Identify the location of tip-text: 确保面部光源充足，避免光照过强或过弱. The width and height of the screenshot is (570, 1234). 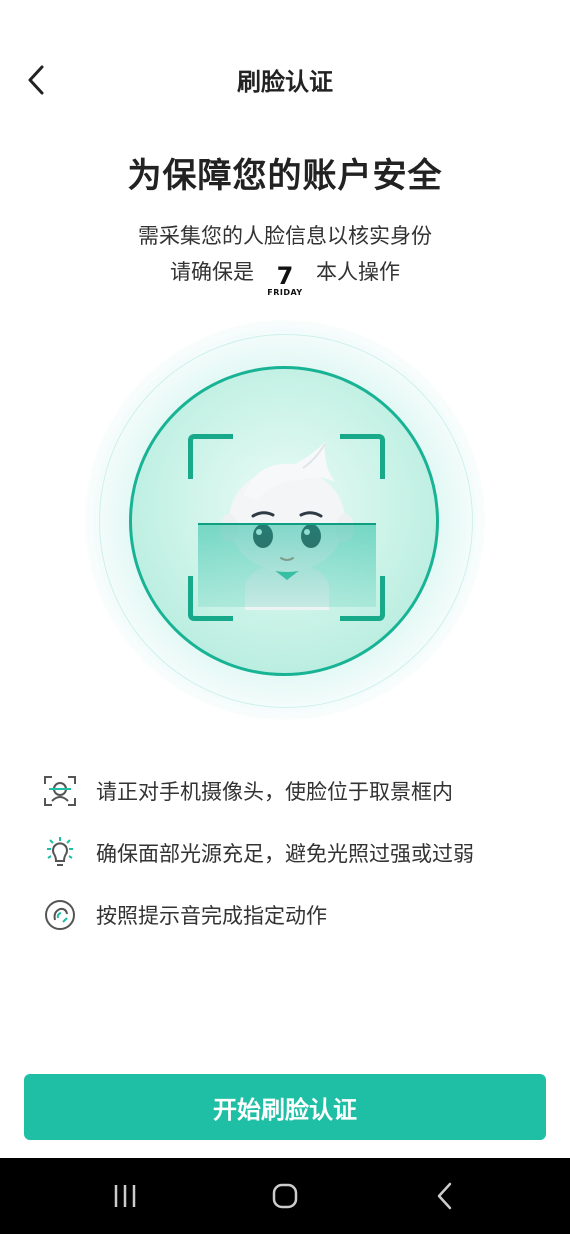
(285, 854).